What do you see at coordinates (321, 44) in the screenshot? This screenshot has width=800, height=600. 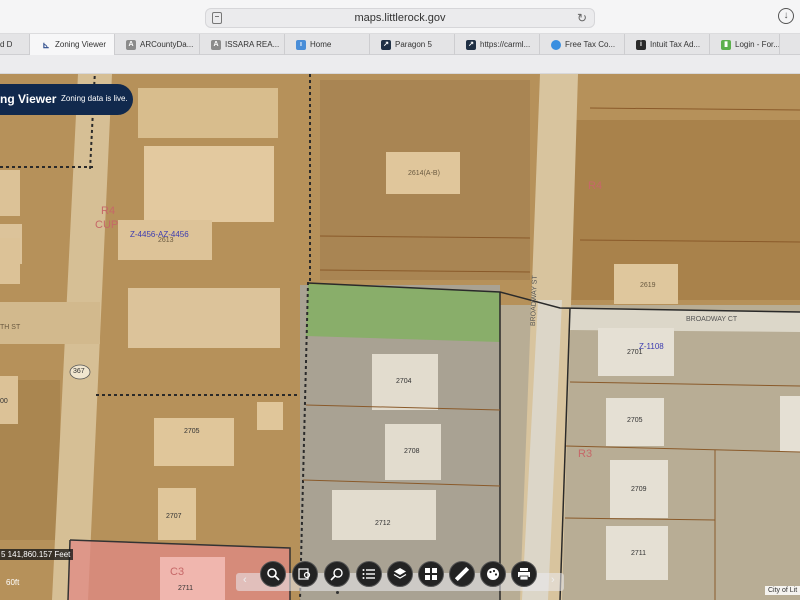 I see `tab-label: Home` at bounding box center [321, 44].